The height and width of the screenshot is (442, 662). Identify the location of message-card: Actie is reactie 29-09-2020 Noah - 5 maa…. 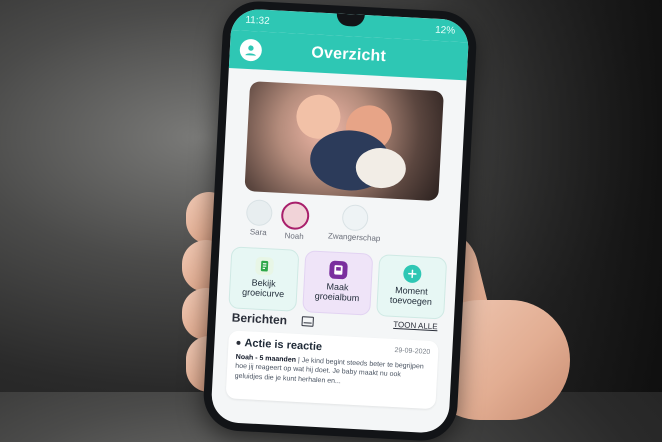
(332, 370).